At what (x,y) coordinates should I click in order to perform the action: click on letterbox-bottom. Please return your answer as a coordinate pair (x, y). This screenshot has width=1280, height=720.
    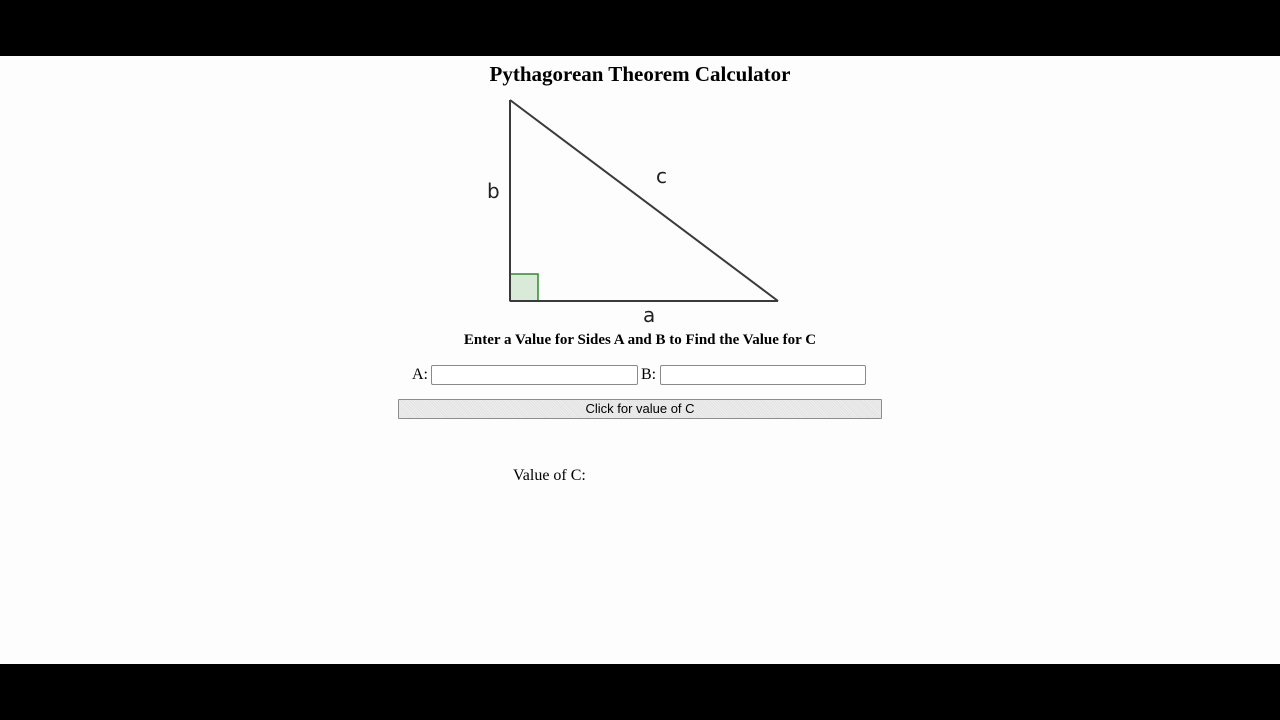
    Looking at the image, I should click on (640, 692).